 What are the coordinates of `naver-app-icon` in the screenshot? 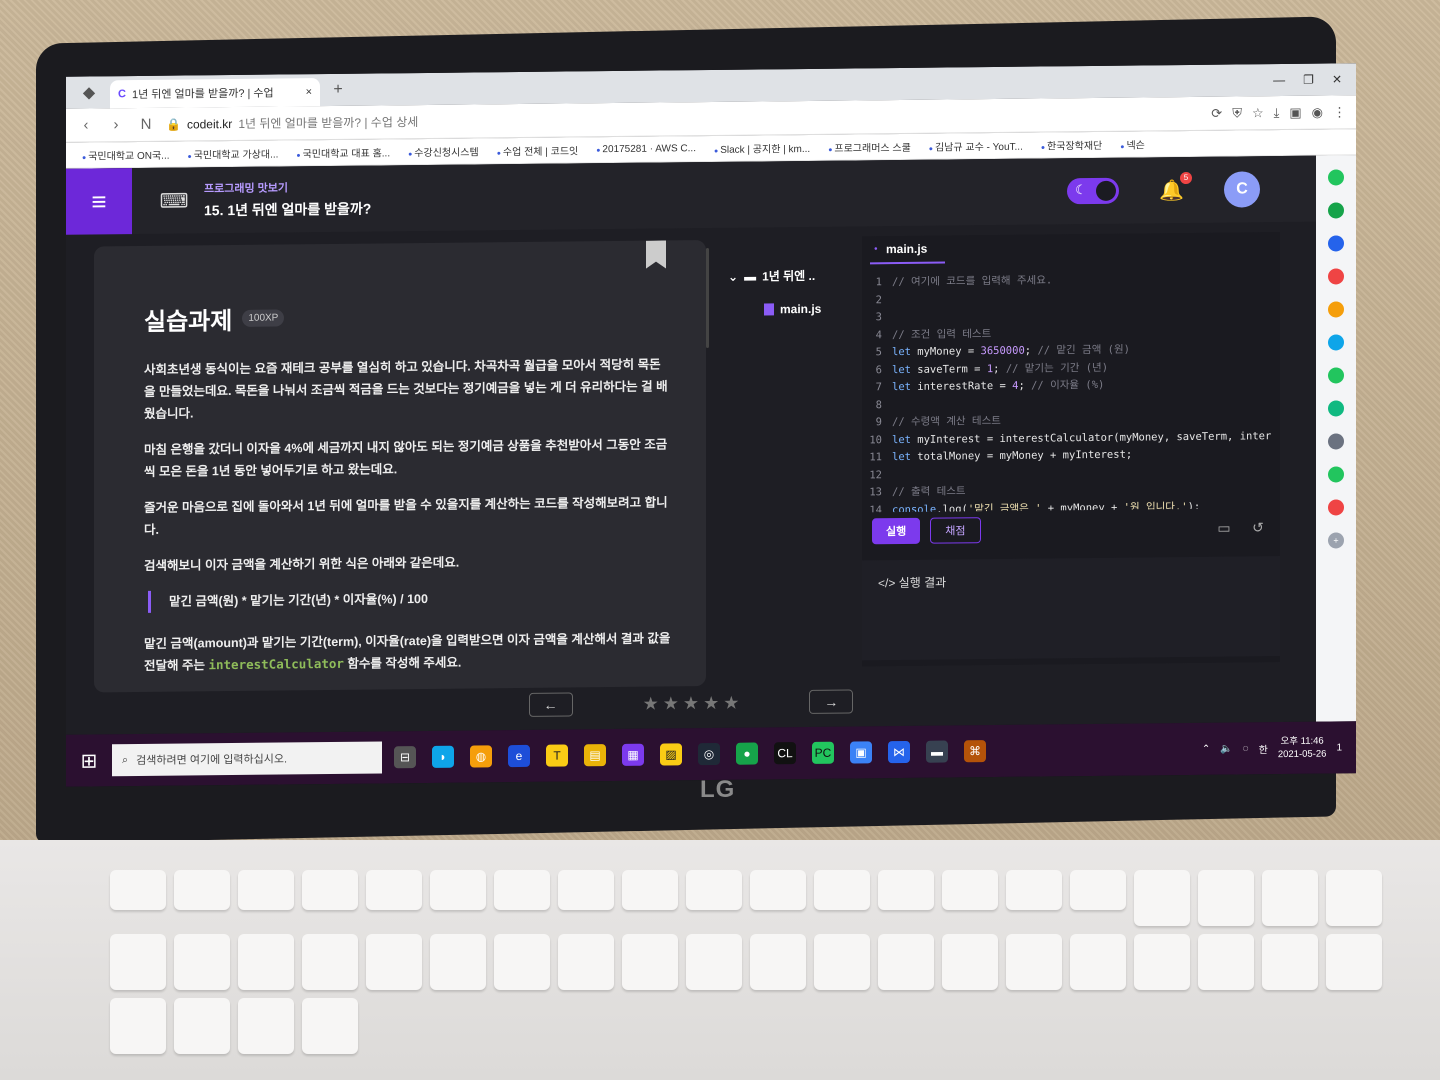 It's located at (1336, 474).